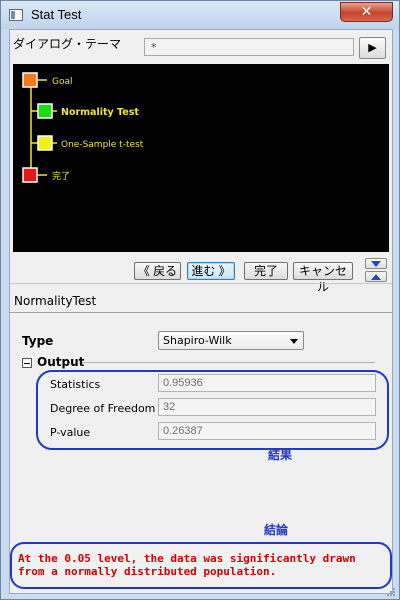 Image resolution: width=400 pixels, height=600 pixels. I want to click on close-button: ✕, so click(366, 12).